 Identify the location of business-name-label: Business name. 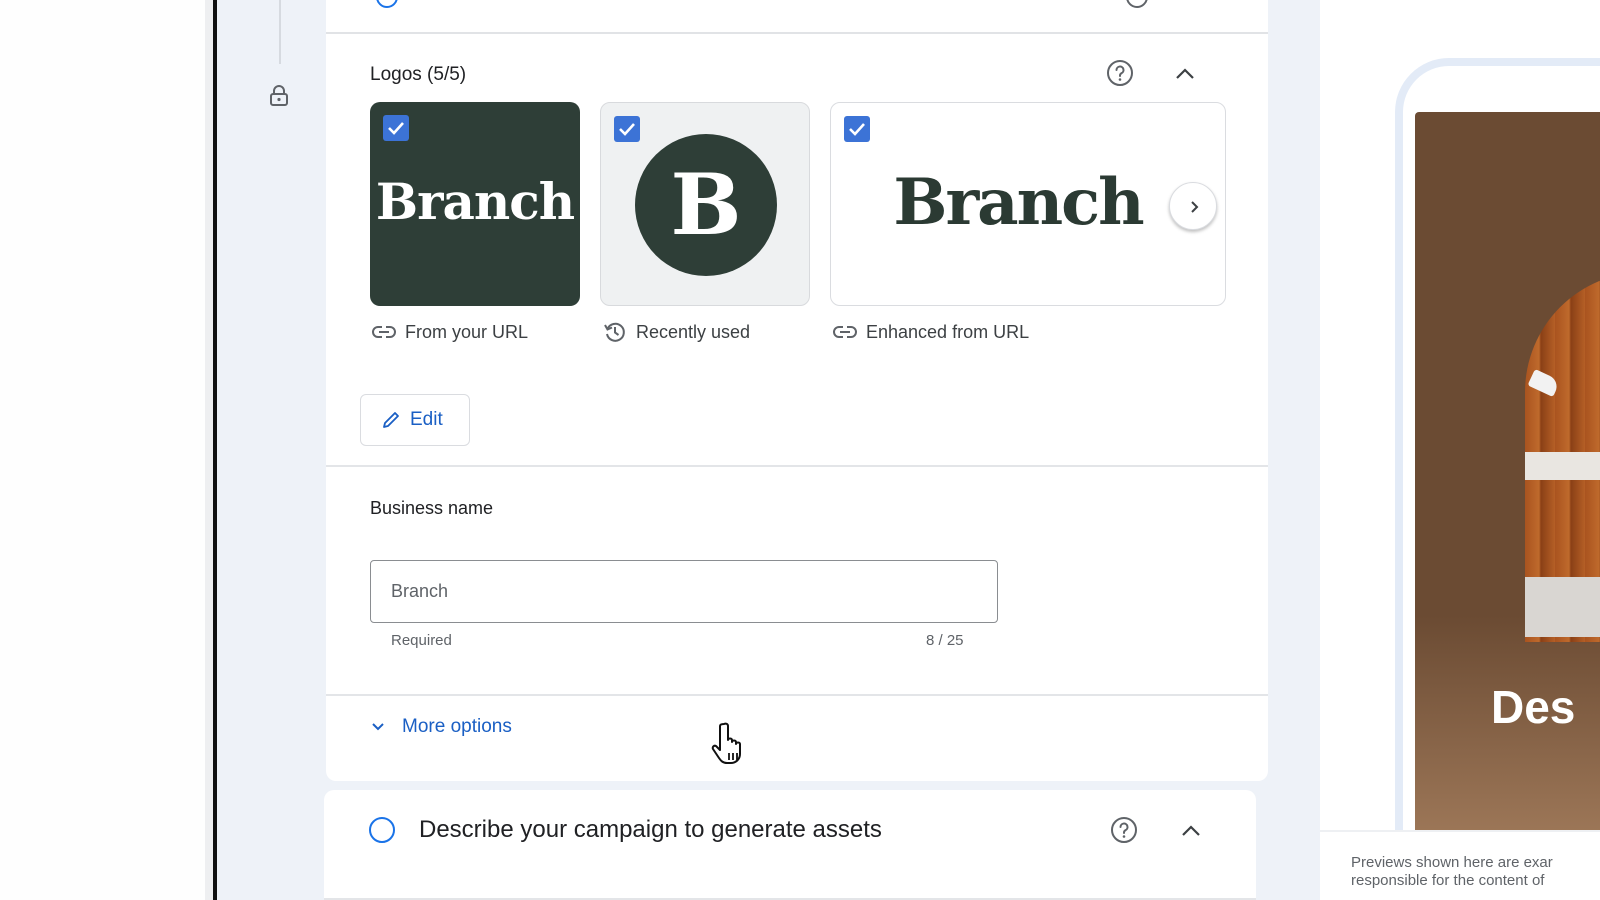
(432, 508).